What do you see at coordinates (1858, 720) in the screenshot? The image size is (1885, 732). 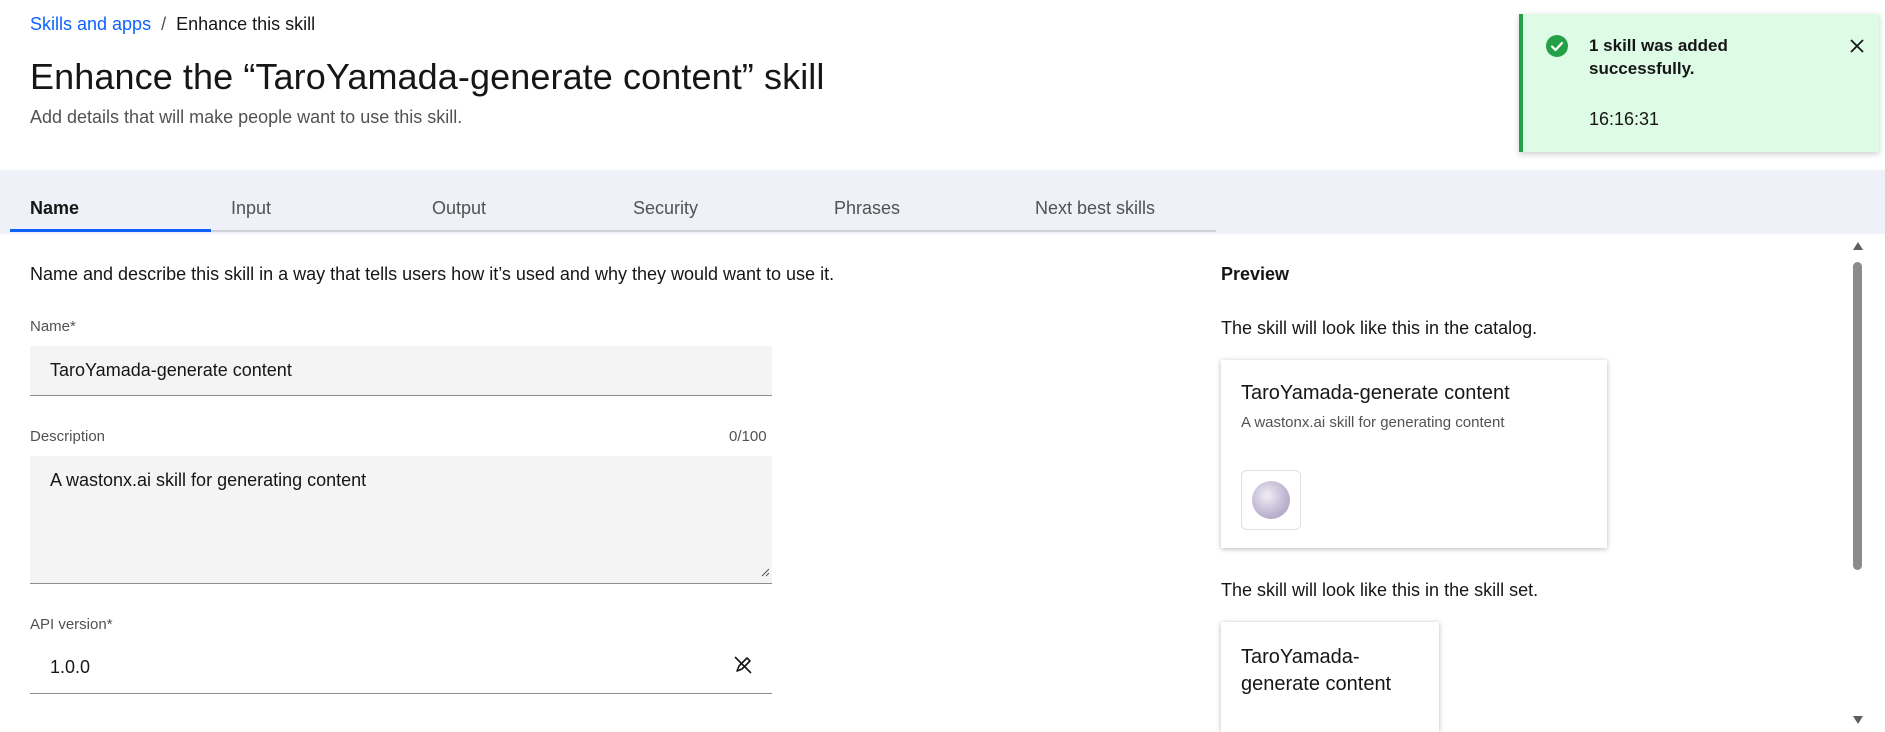 I see `scroll-down-arrow-icon` at bounding box center [1858, 720].